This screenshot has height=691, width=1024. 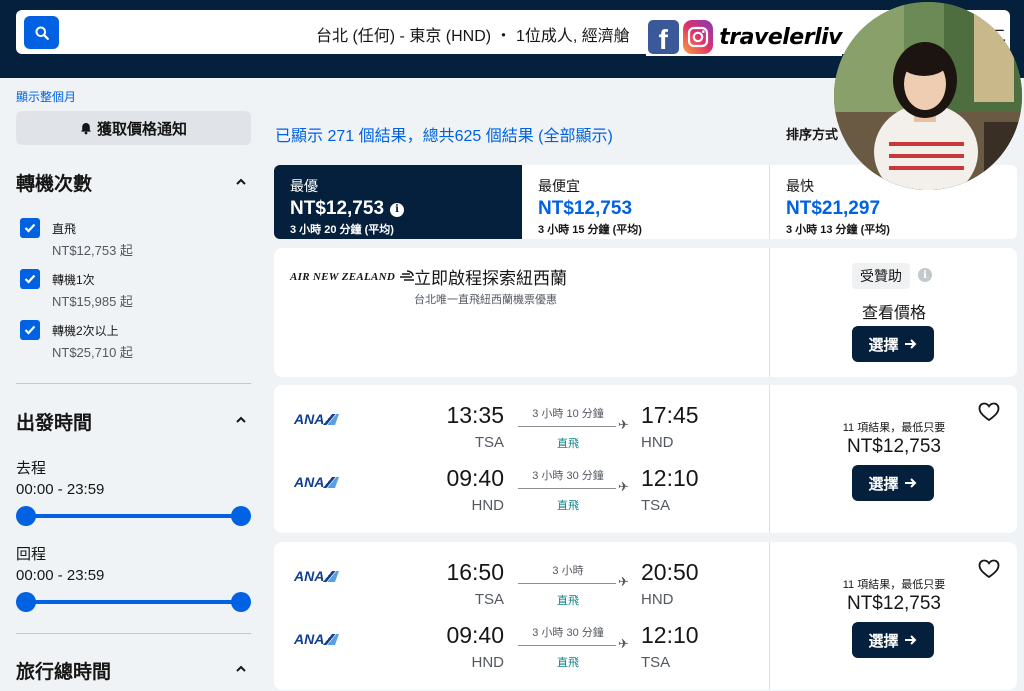 I want to click on flight-duration: 3 小時, so click(x=568, y=571).